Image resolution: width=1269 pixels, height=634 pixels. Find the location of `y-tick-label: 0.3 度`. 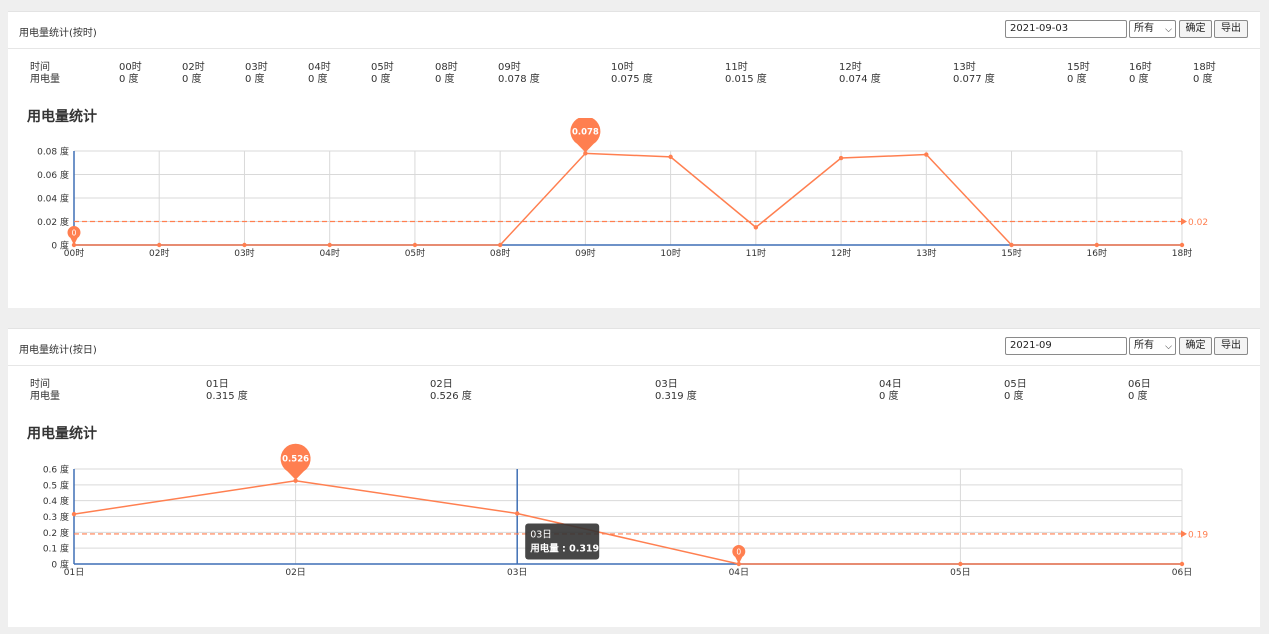

y-tick-label: 0.3 度 is located at coordinates (56, 517).